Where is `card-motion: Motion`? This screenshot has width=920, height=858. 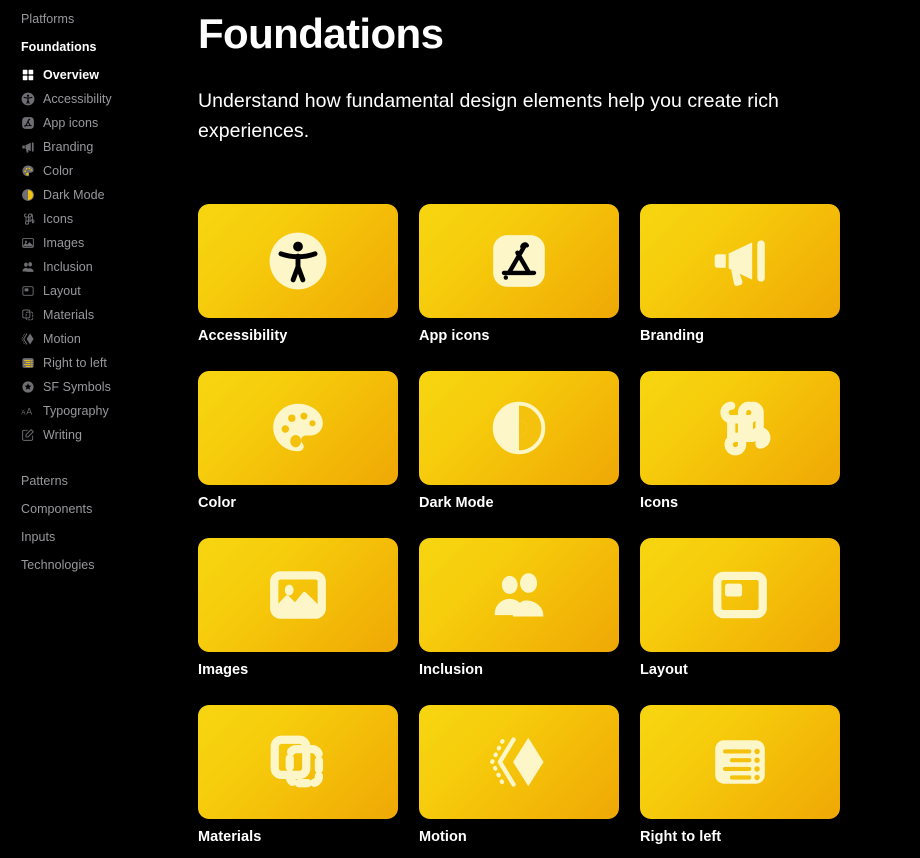
card-motion: Motion is located at coordinates (519, 775).